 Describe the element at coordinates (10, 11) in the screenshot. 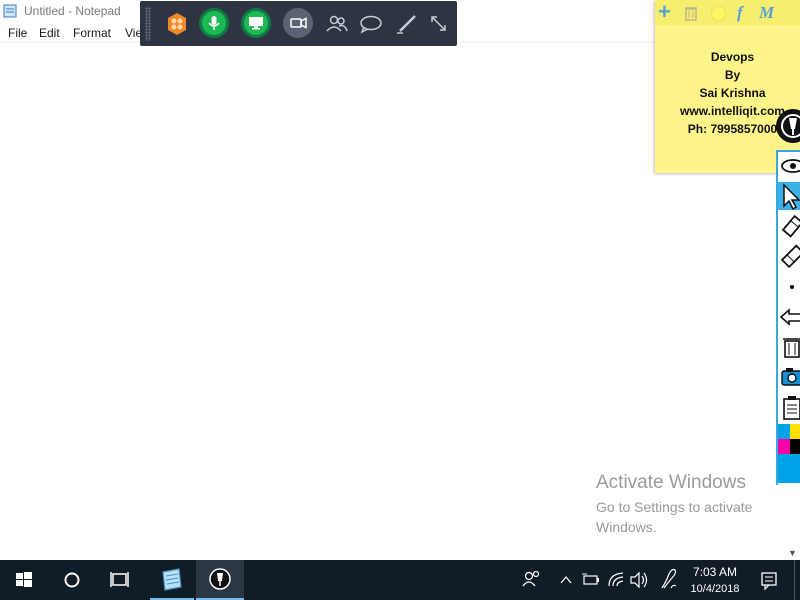

I see `notepad-app-icon` at that location.